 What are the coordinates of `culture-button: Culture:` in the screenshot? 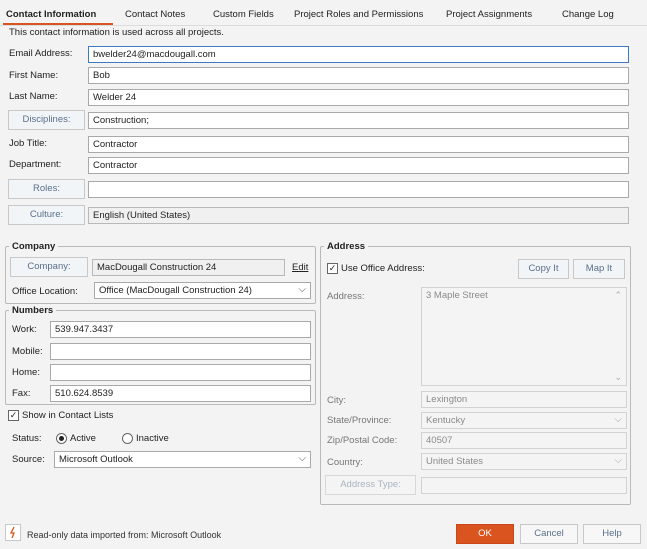 It's located at (46, 215).